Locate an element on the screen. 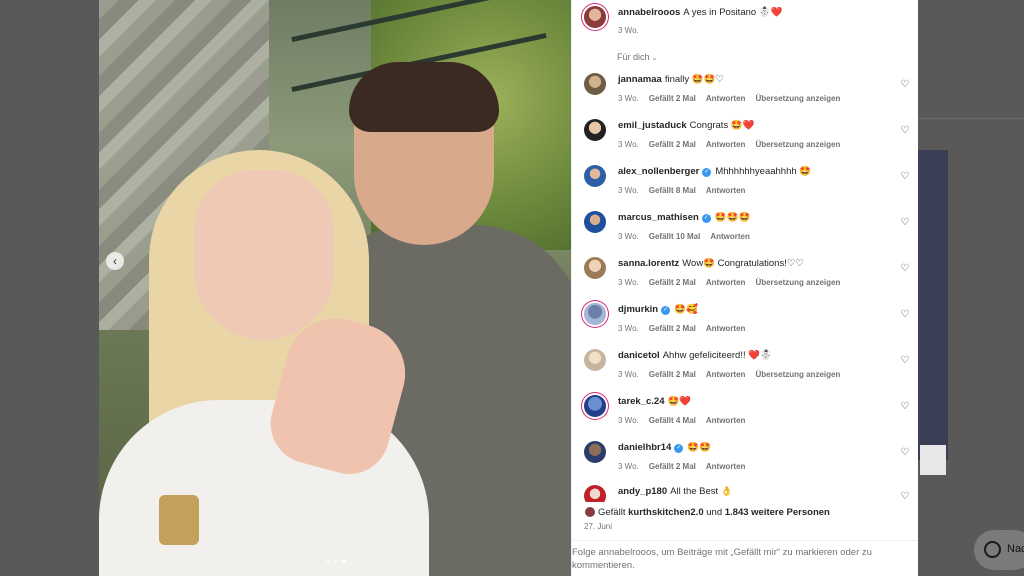 The height and width of the screenshot is (576, 1024). caption-username: annabelrooos is located at coordinates (649, 12).